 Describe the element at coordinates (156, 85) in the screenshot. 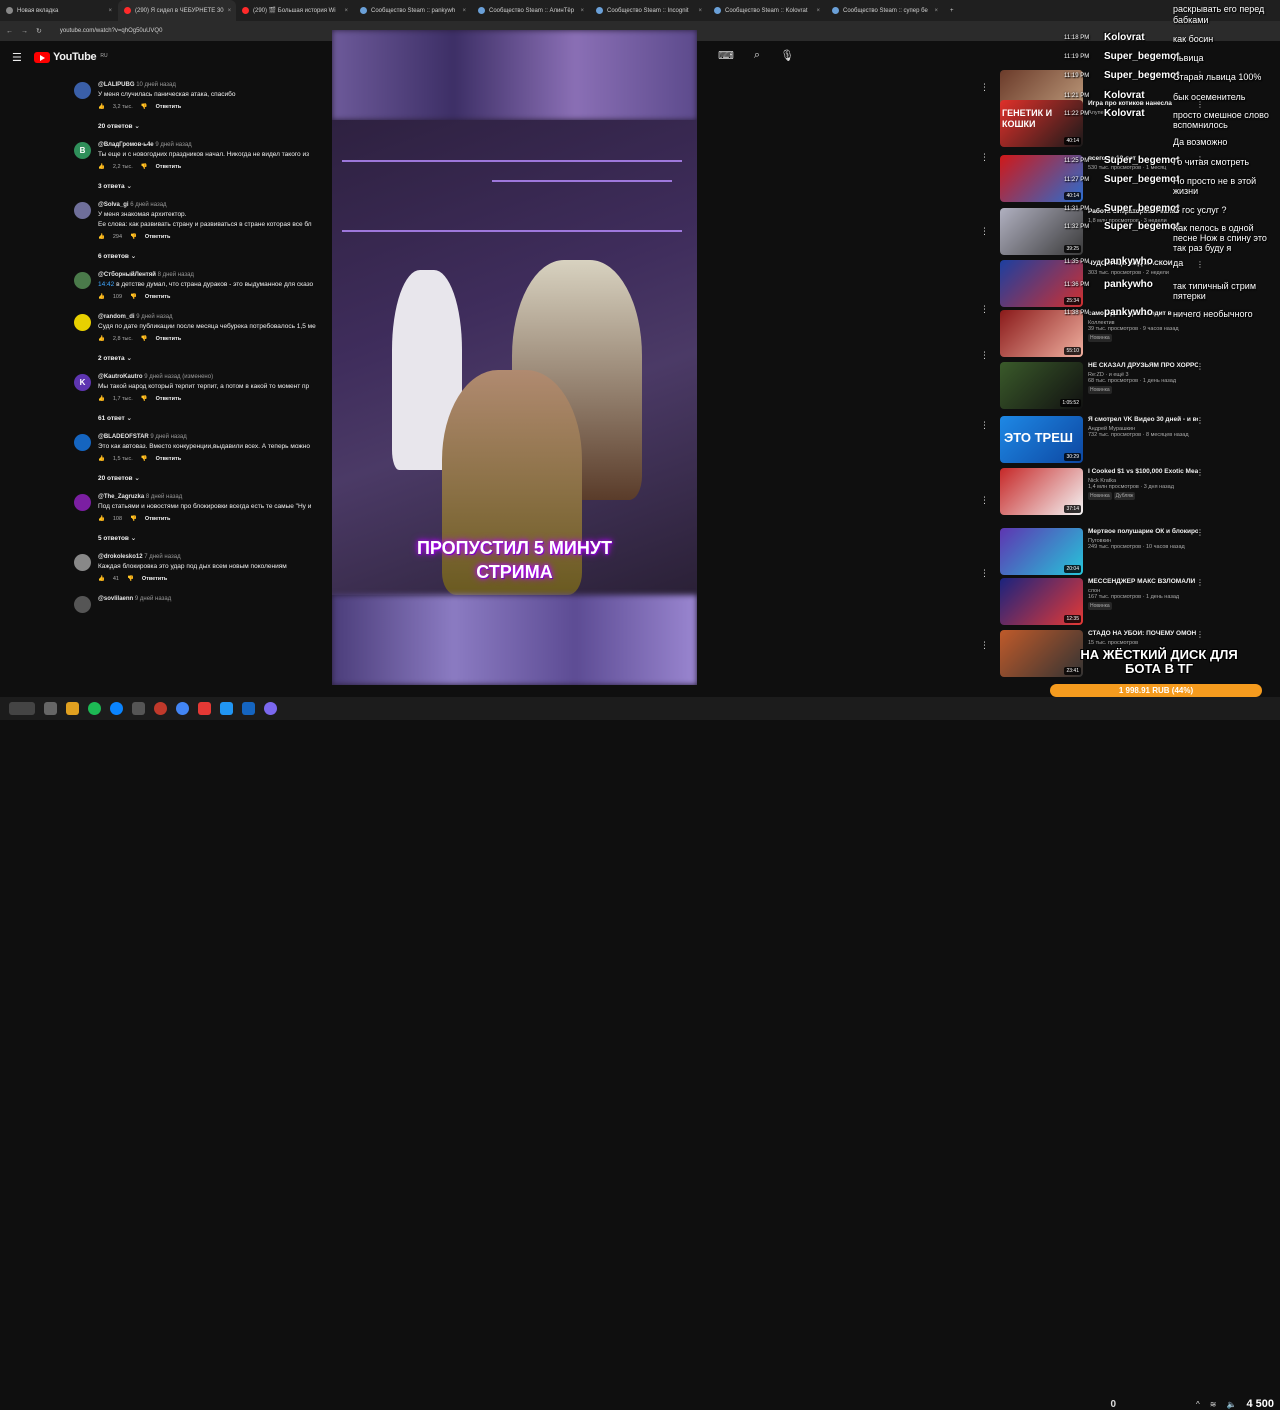

I see `comment-time: 10 дней назад` at that location.